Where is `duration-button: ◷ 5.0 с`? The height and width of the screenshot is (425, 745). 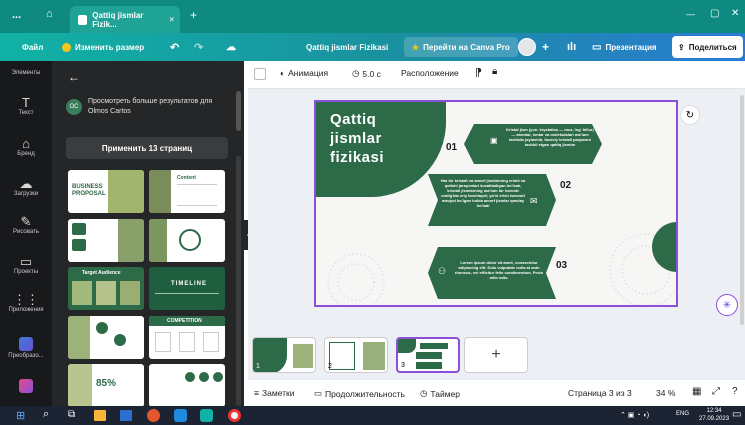 duration-button: ◷ 5.0 с is located at coordinates (366, 73).